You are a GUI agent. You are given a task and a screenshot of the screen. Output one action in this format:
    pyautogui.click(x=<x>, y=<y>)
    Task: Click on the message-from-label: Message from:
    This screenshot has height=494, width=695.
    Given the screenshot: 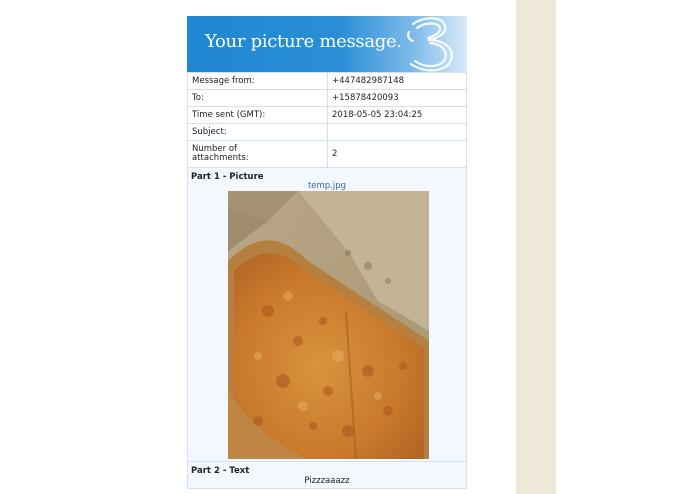 What is the action you would take?
    pyautogui.click(x=257, y=81)
    